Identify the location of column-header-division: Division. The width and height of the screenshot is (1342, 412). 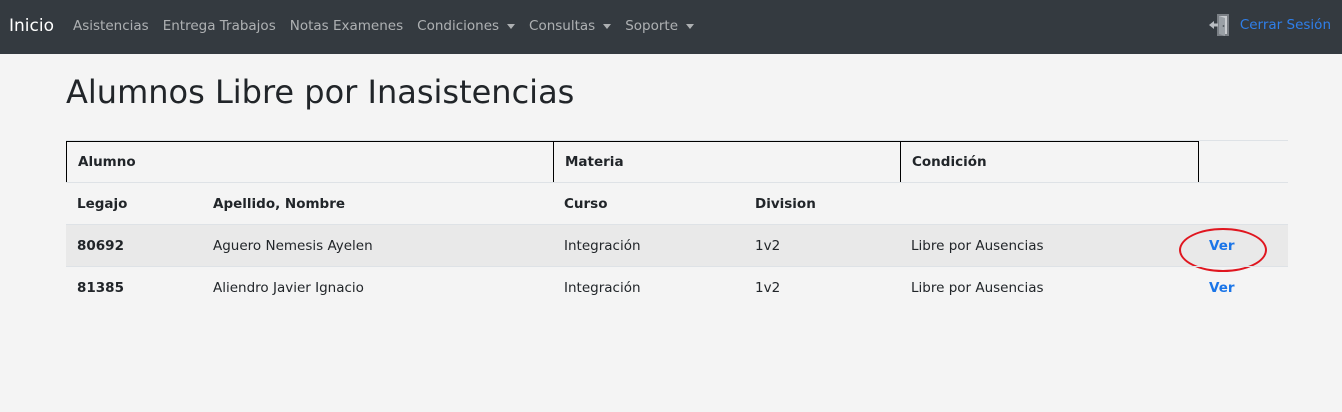
(785, 204).